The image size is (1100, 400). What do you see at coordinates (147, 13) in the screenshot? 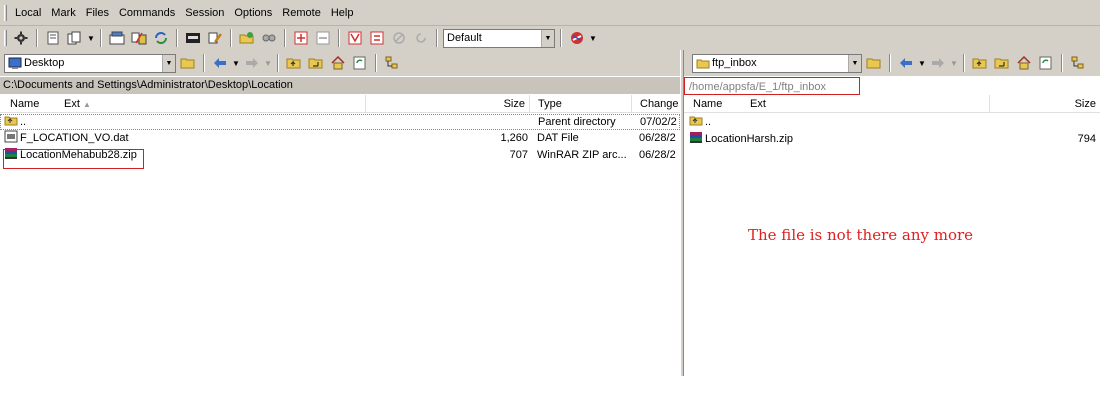
I see `menu-commands: Commands` at bounding box center [147, 13].